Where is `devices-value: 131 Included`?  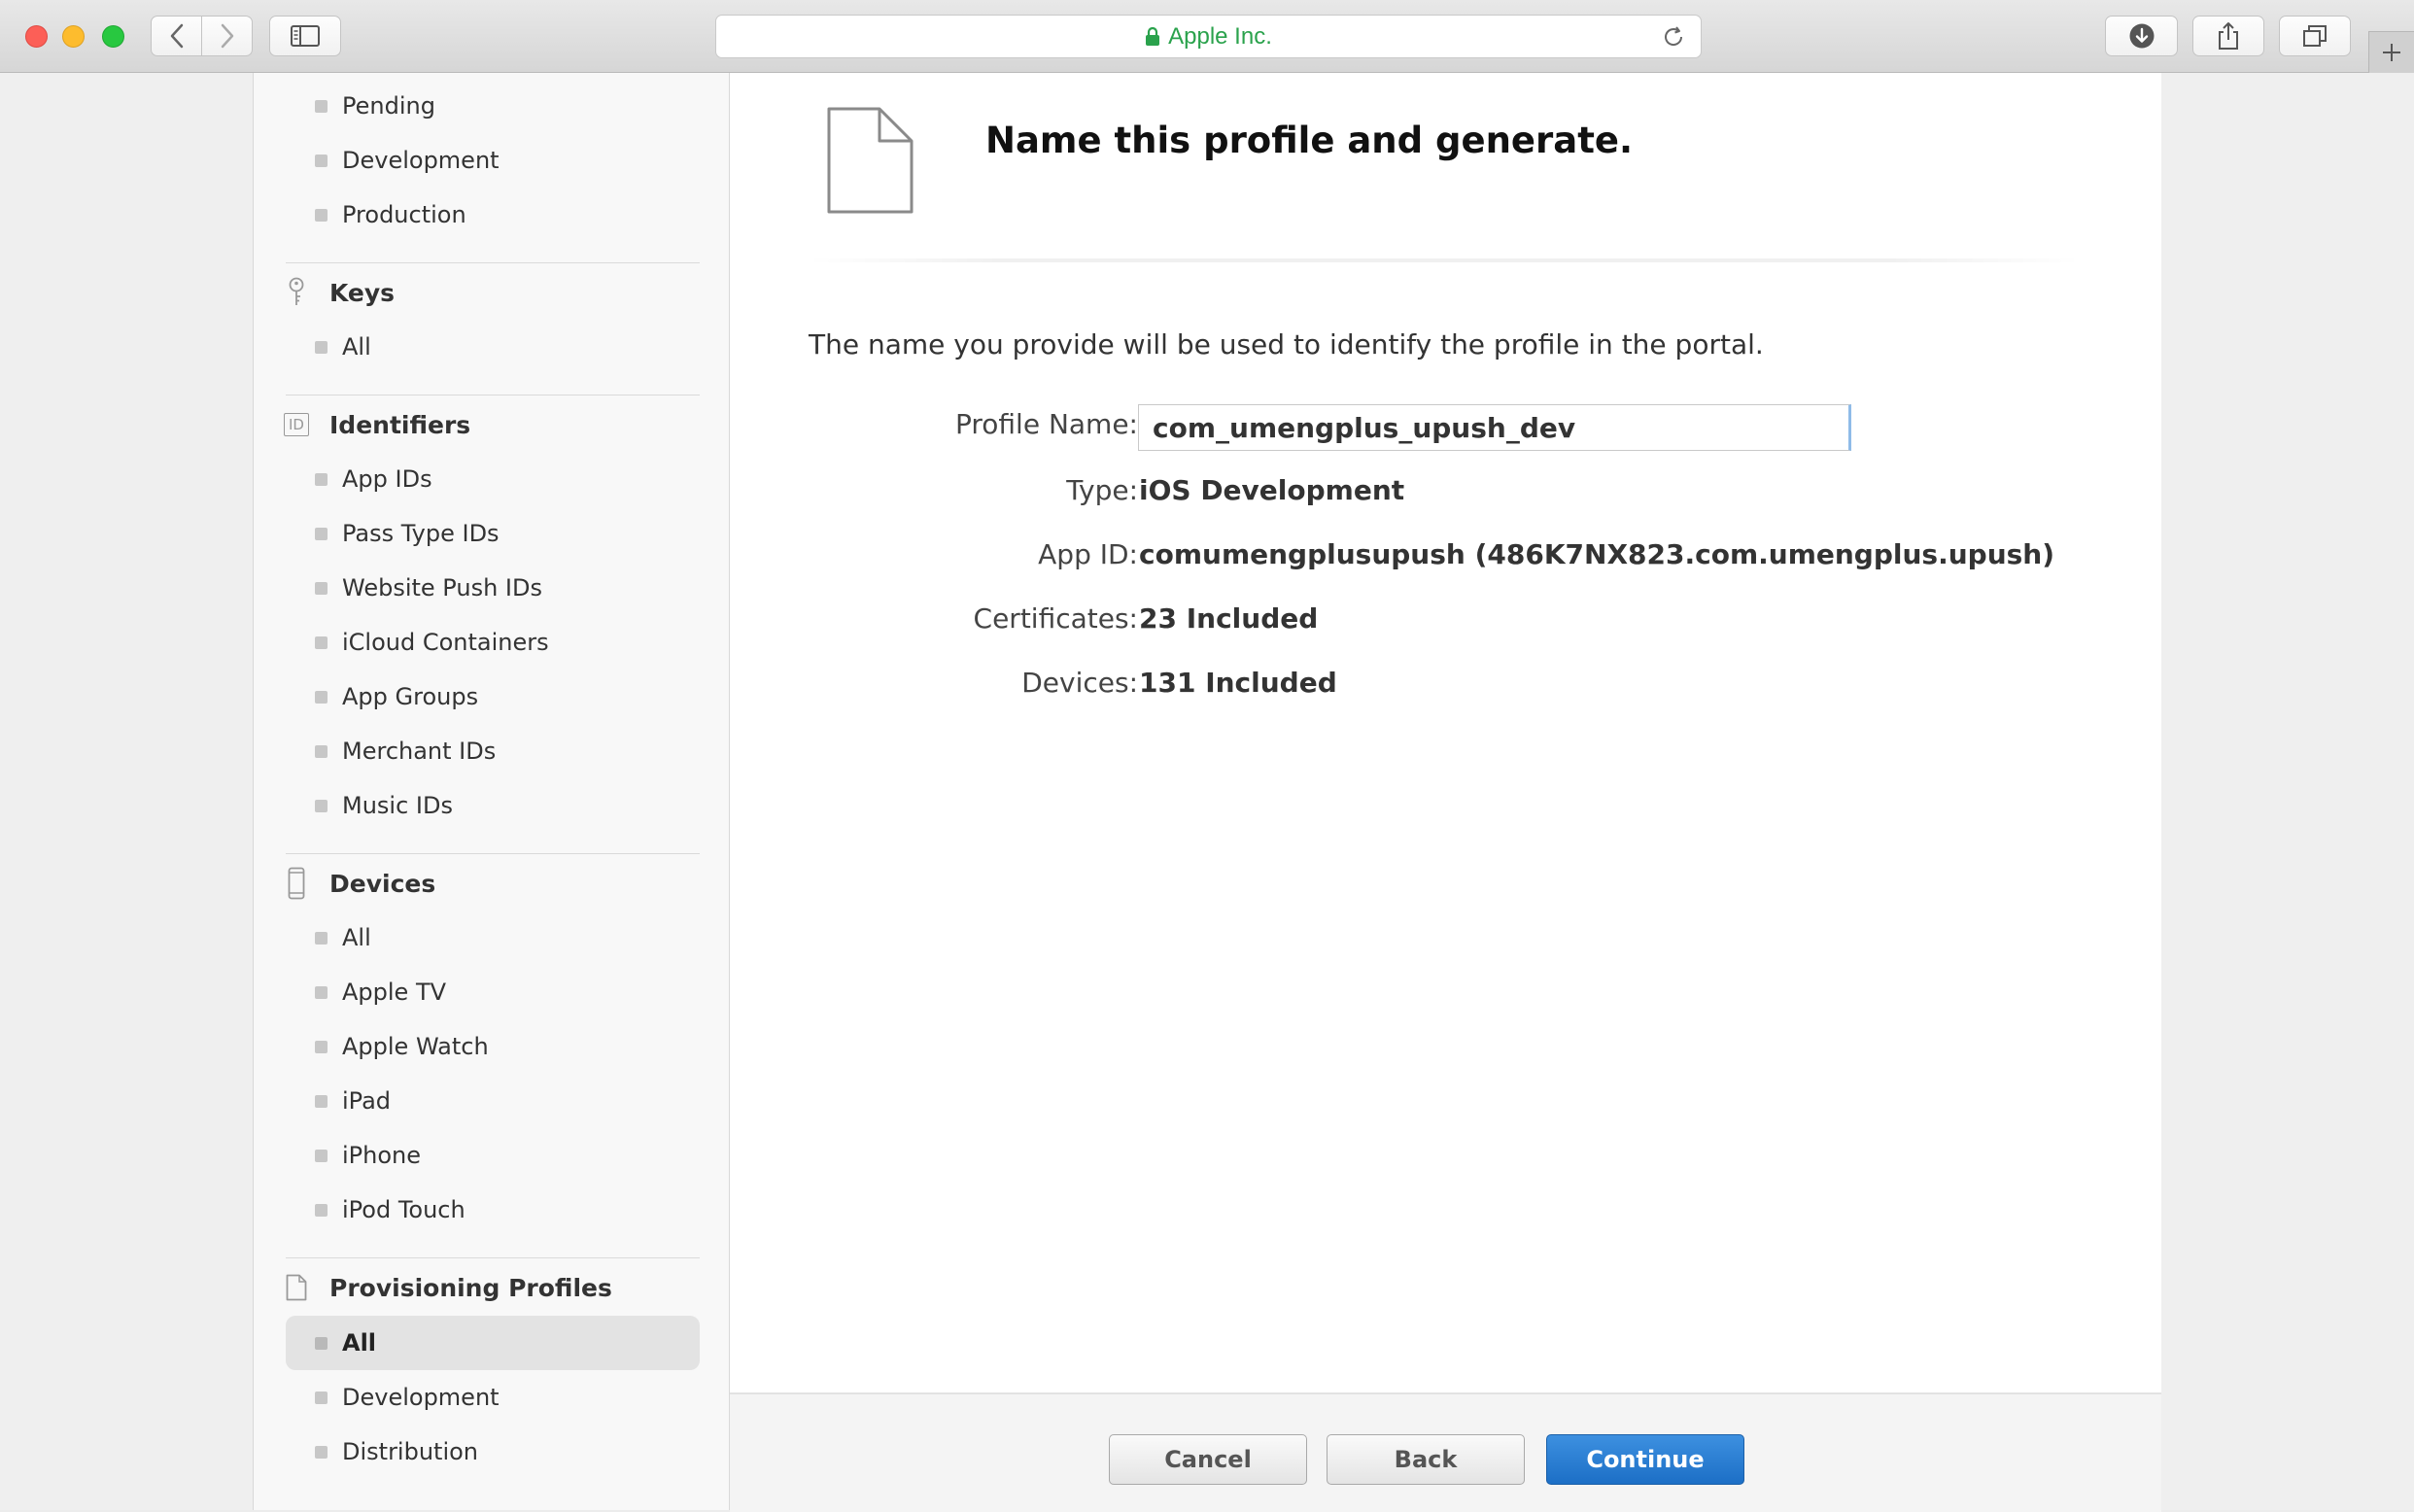 devices-value: 131 Included is located at coordinates (1238, 683).